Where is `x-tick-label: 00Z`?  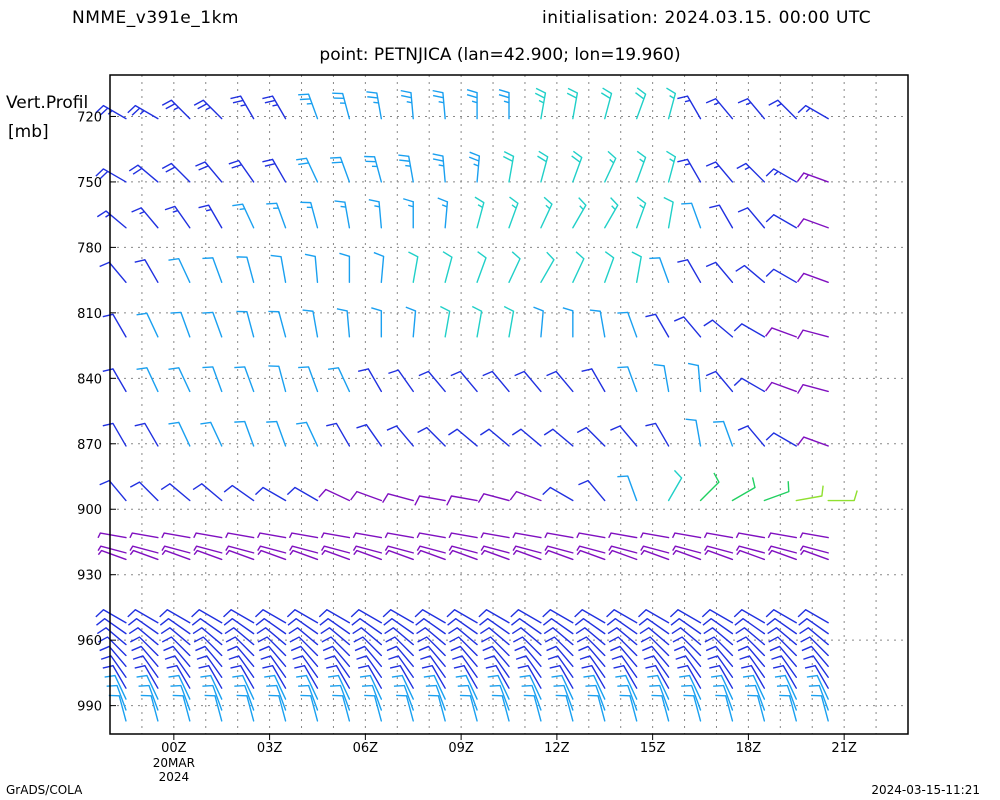 x-tick-label: 00Z is located at coordinates (174, 748).